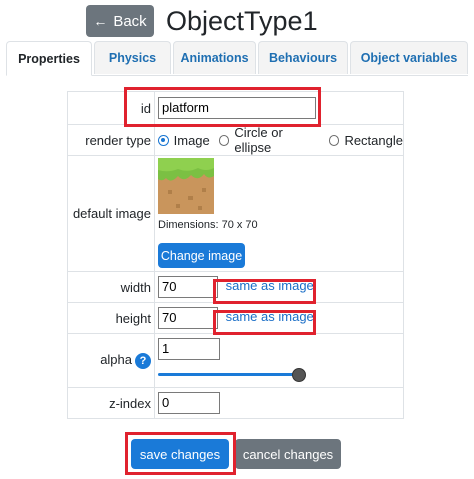 The height and width of the screenshot is (479, 474). Describe the element at coordinates (258, 140) in the screenshot. I see `radio-circle-label: Circle or ellipse` at that location.